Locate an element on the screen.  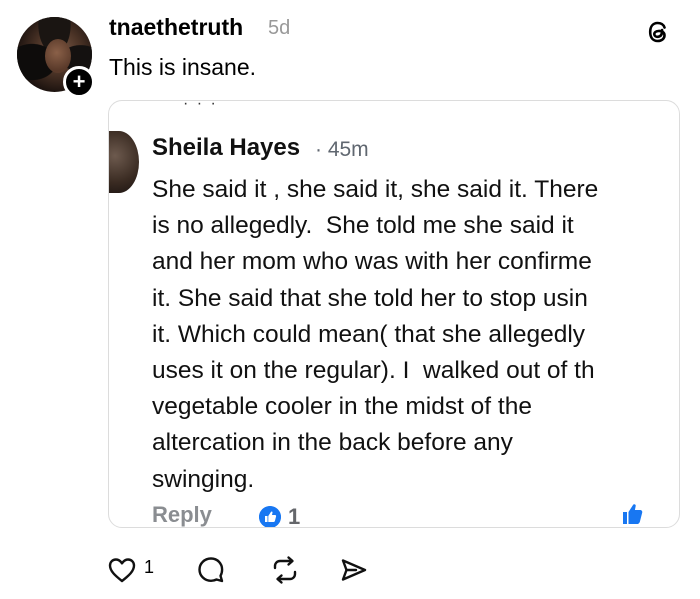
post-time: 5d is located at coordinates (279, 28).